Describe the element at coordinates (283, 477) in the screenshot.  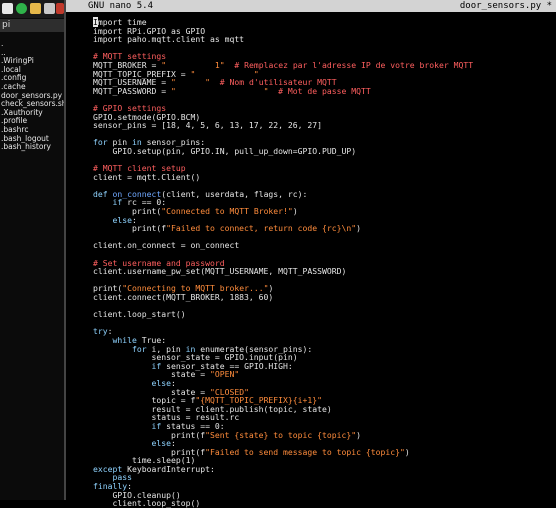
I see `code-line: pass` at that location.